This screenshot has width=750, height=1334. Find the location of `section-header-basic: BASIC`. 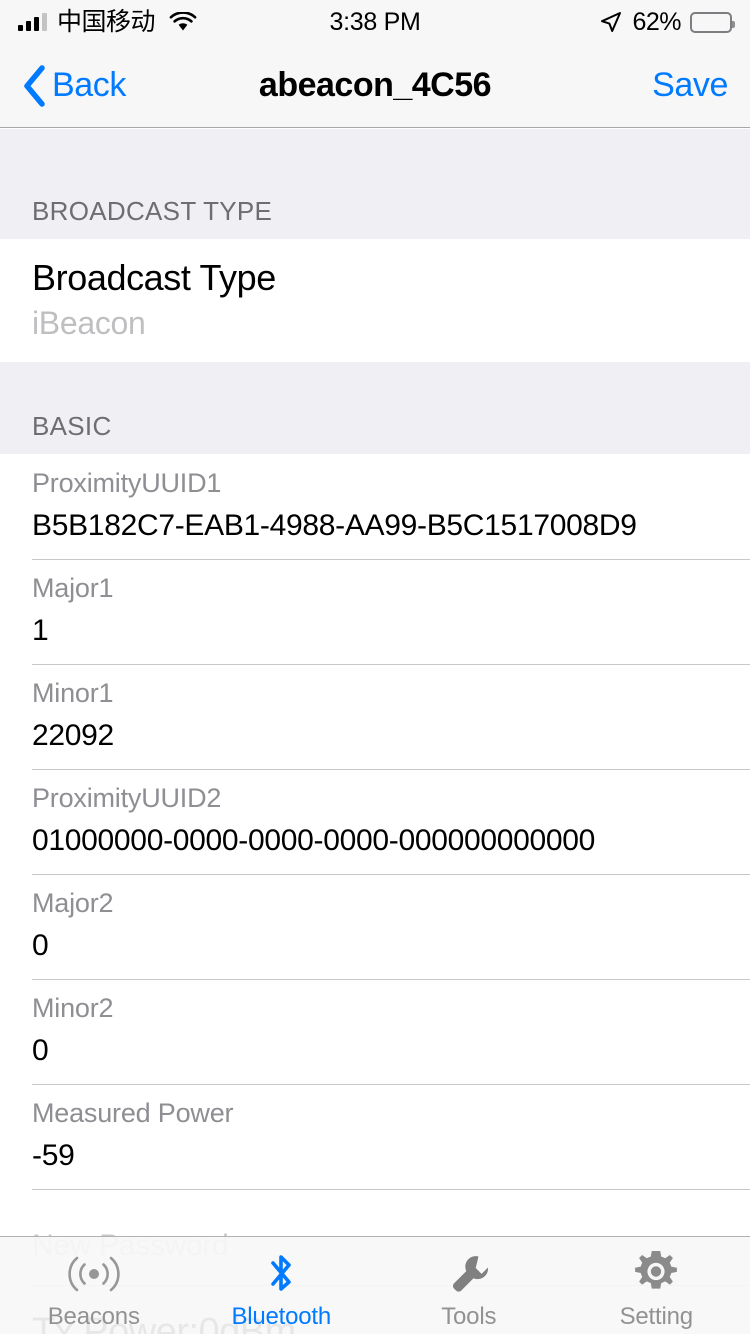

section-header-basic: BASIC is located at coordinates (375, 408).